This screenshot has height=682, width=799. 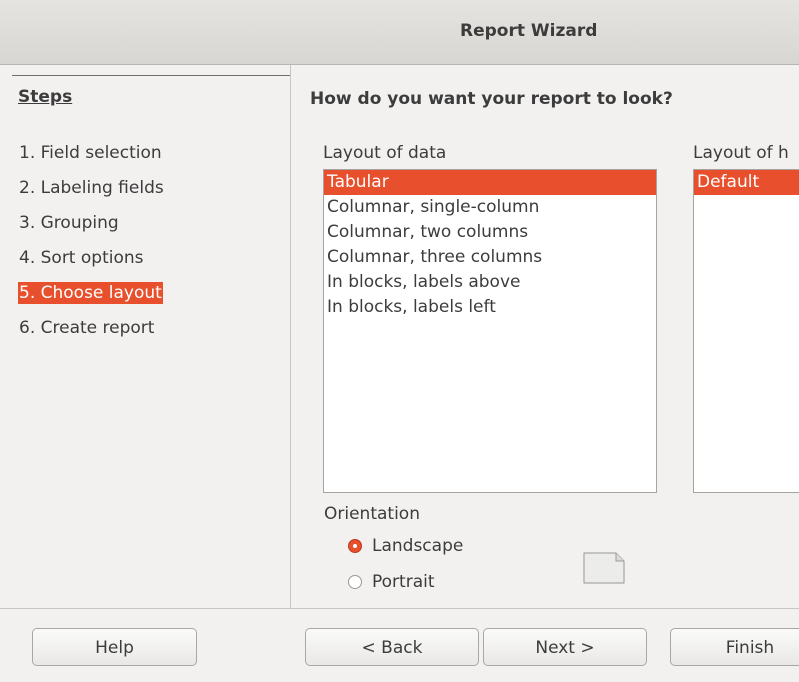 What do you see at coordinates (151, 75) in the screenshot?
I see `steps-divider` at bounding box center [151, 75].